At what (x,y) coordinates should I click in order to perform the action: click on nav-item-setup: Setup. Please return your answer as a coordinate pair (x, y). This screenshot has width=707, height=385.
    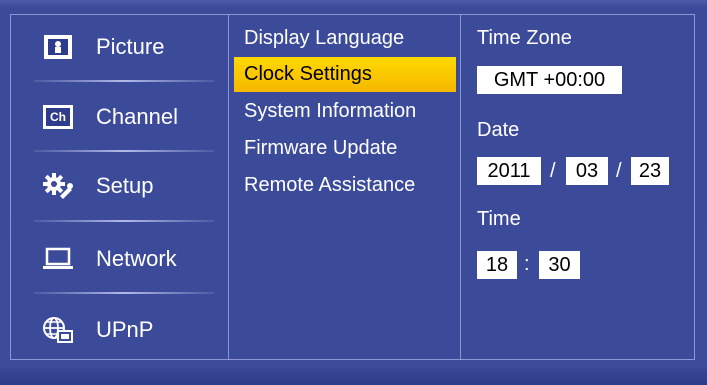
    Looking at the image, I should click on (121, 186).